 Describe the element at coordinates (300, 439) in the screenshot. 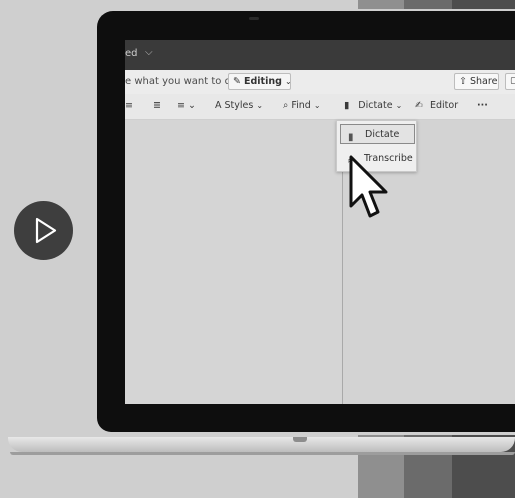

I see `laptop-notch` at that location.